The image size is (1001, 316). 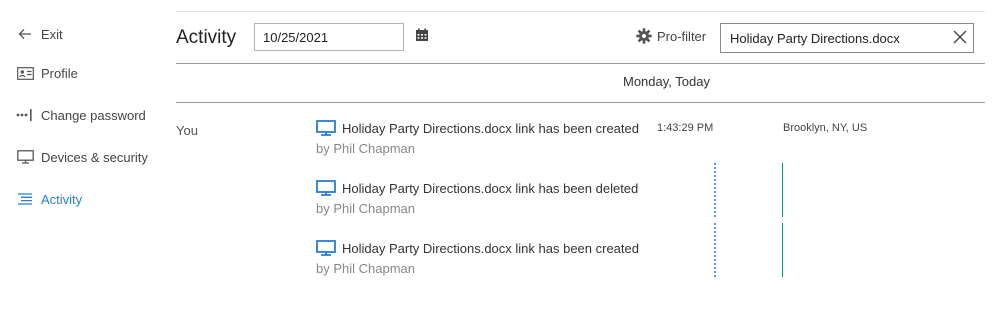 I want to click on sidebar-item-label: Devices & security, so click(x=94, y=157).